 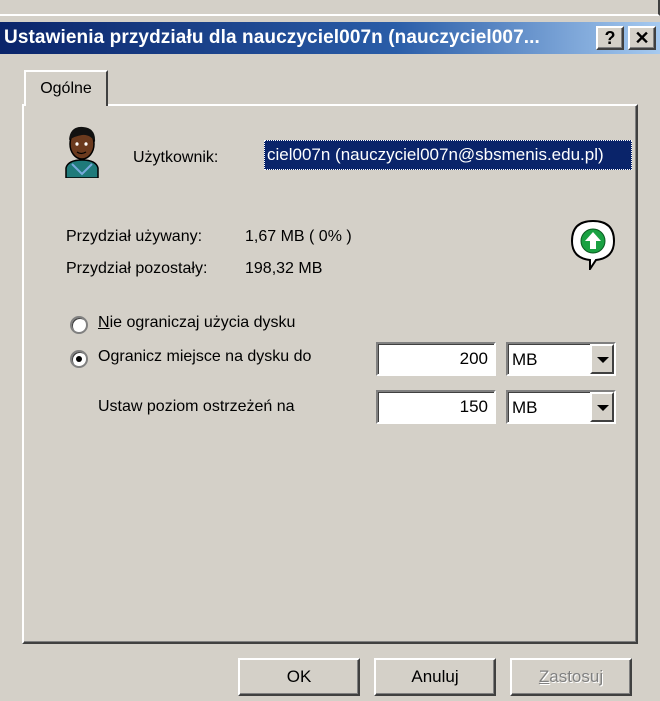 What do you see at coordinates (82, 152) in the screenshot?
I see `user-icon` at bounding box center [82, 152].